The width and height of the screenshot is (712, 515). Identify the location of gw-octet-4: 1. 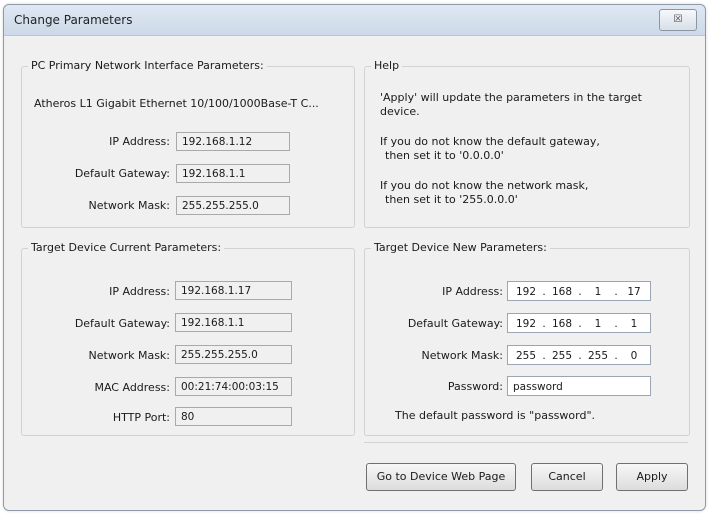
(634, 324).